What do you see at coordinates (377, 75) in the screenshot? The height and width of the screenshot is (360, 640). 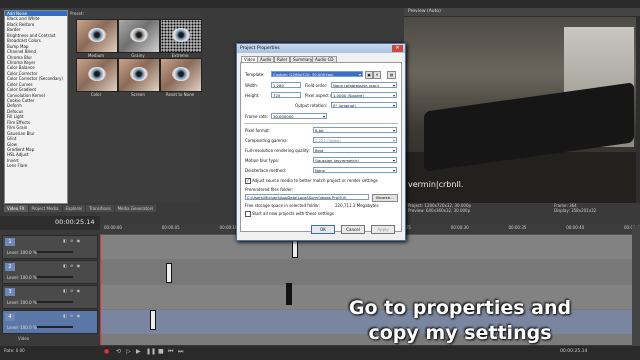 I see `delete-template-icon: ✕` at bounding box center [377, 75].